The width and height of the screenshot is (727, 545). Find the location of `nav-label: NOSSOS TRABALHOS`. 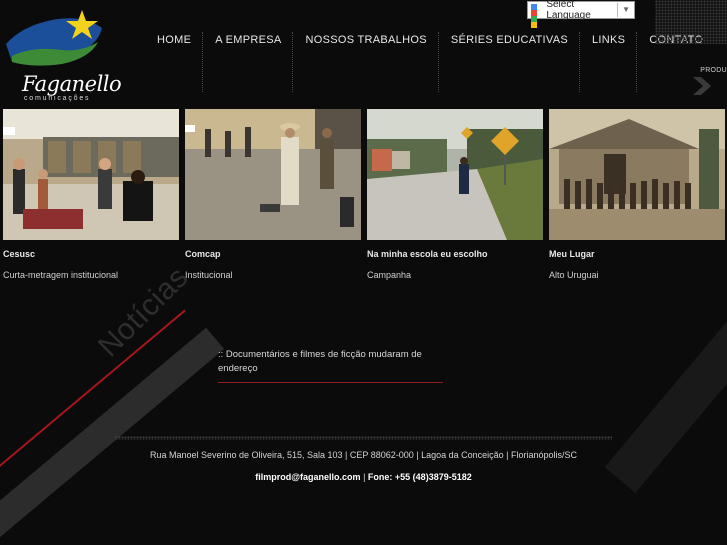

nav-label: NOSSOS TRABALHOS is located at coordinates (366, 40).